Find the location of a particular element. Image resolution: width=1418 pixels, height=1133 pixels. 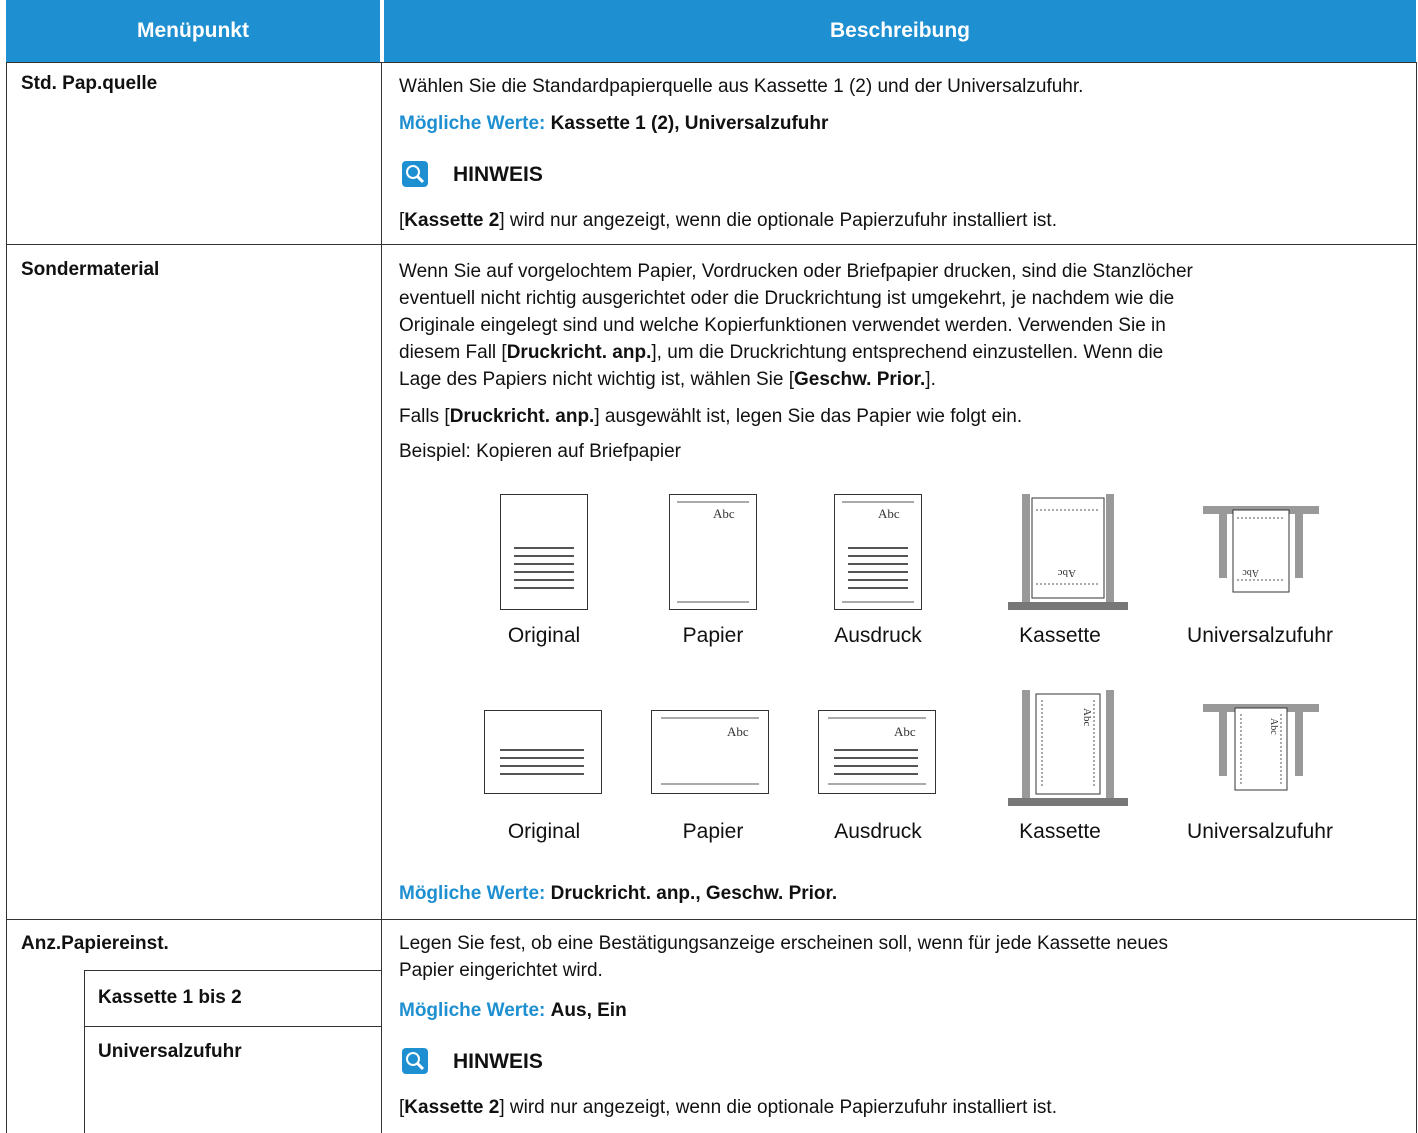

example-caption: Beispiel: Kopieren auf Briefpapier is located at coordinates (540, 451).